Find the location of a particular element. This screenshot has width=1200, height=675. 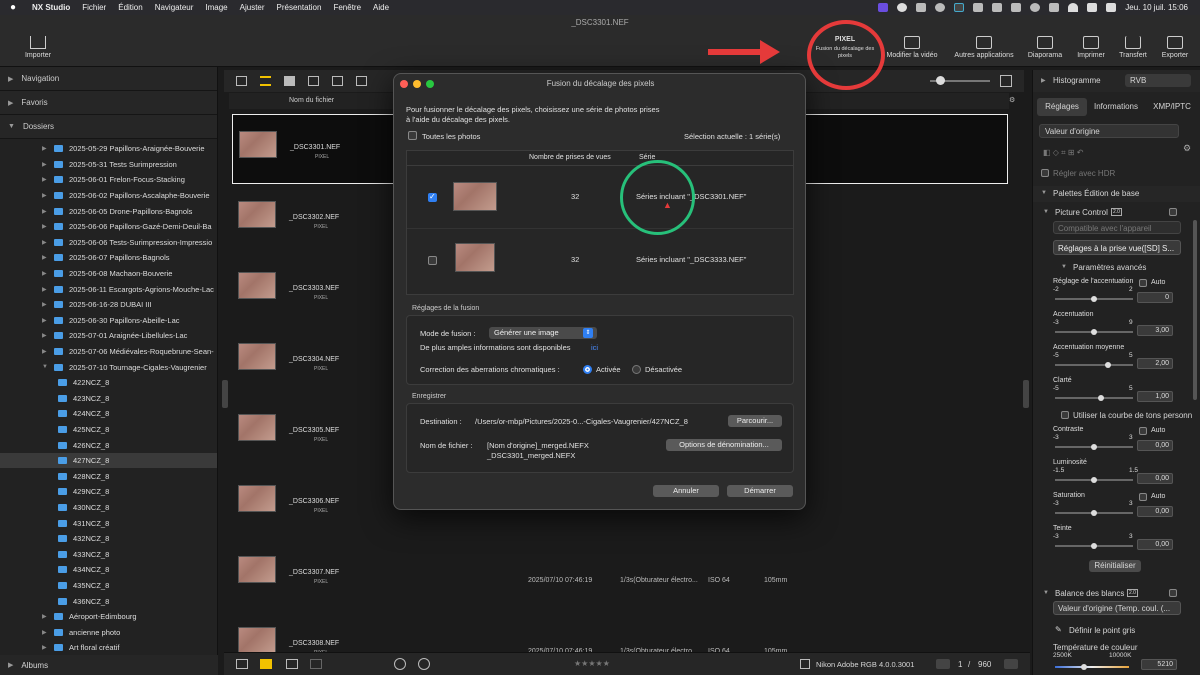

tree-item: ▶ Art floral créatif is located at coordinates (108, 646).